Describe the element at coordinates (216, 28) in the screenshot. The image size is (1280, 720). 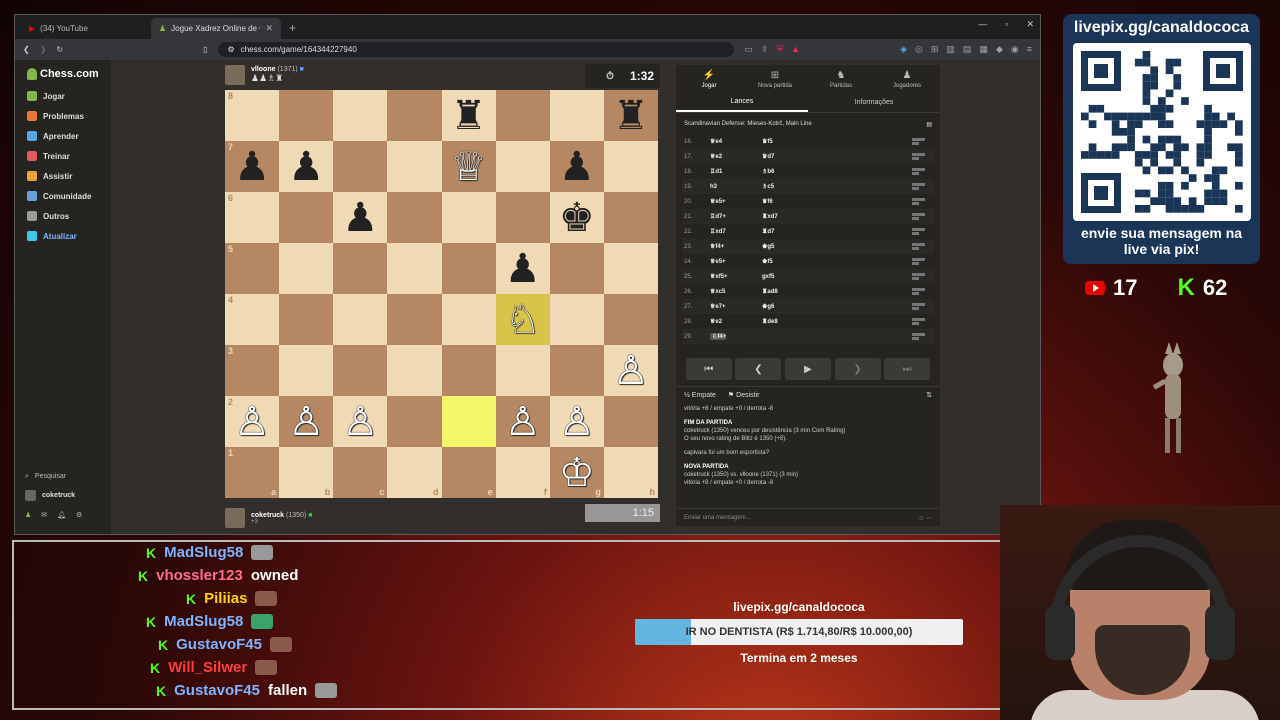
I see `tab-chess: ♟ Jogue Xadrez Online de GRÁ... ✕` at that location.